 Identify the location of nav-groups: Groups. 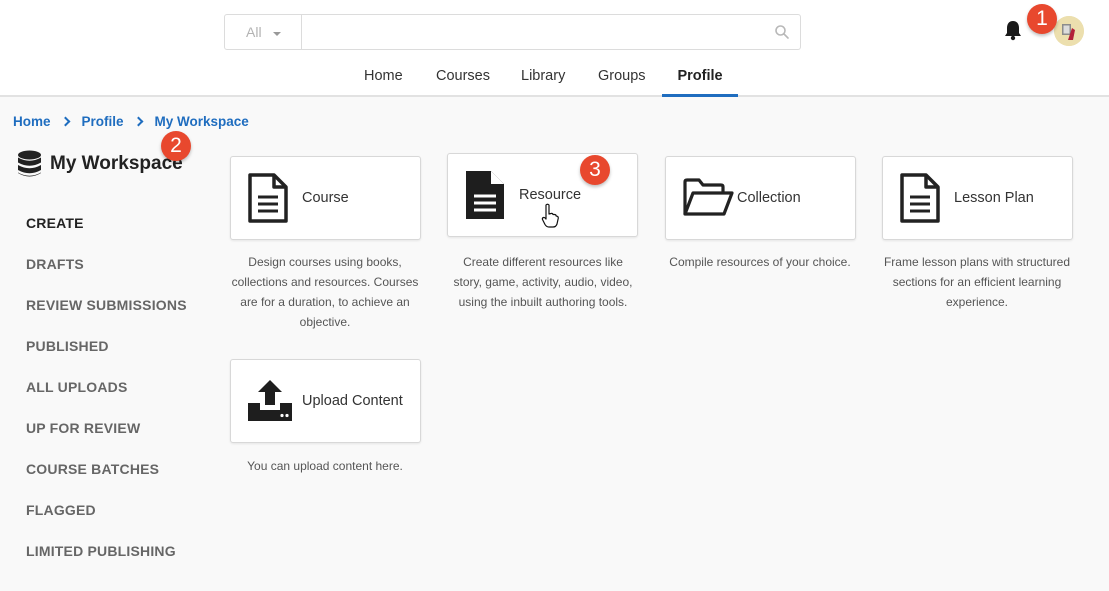
(622, 77).